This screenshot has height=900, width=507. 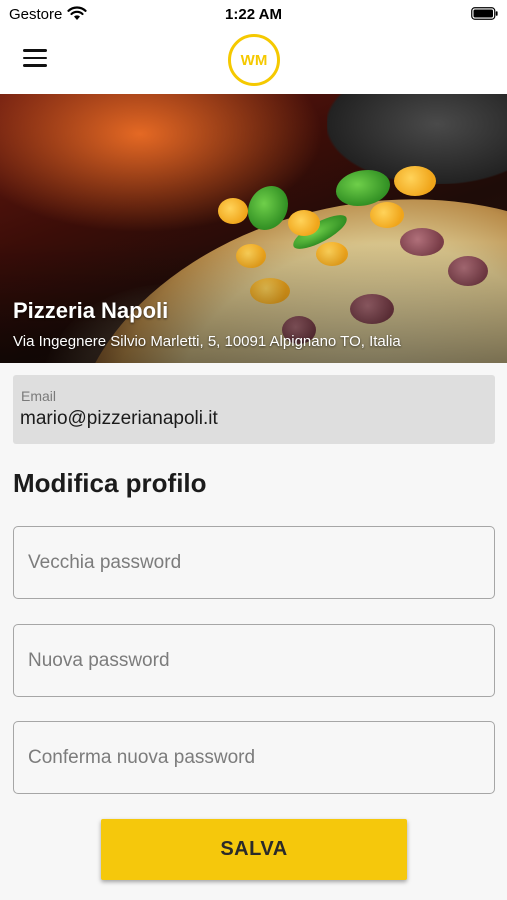 I want to click on email-label: Email, so click(x=39, y=396).